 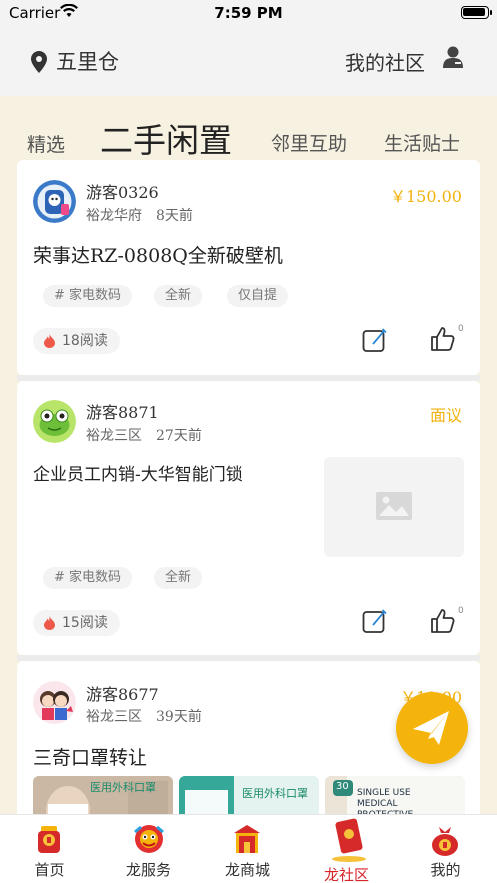 What do you see at coordinates (46, 143) in the screenshot?
I see `tab-featured: 精选` at bounding box center [46, 143].